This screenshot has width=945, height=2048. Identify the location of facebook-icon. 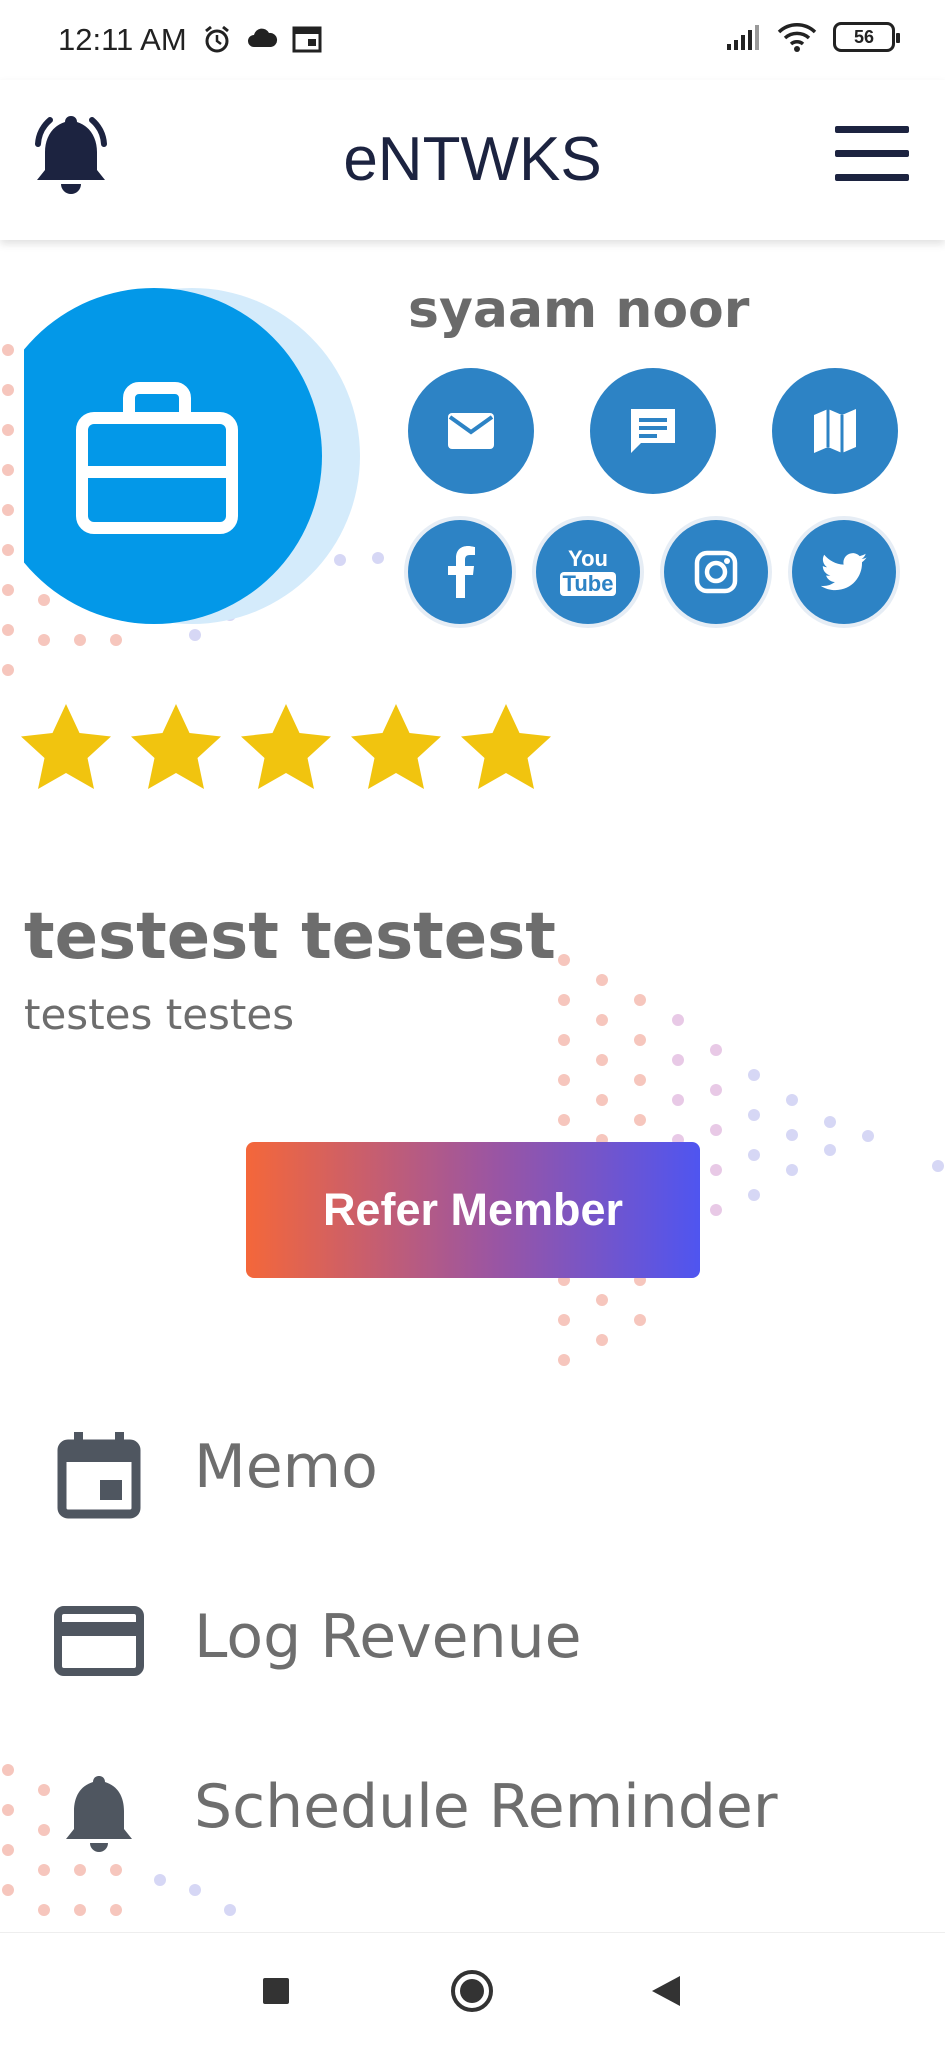
(461, 572).